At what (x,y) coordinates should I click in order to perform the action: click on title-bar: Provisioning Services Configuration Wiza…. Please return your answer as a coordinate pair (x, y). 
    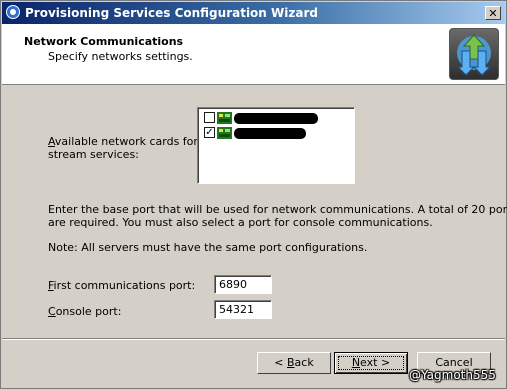
    Looking at the image, I should click on (253, 13).